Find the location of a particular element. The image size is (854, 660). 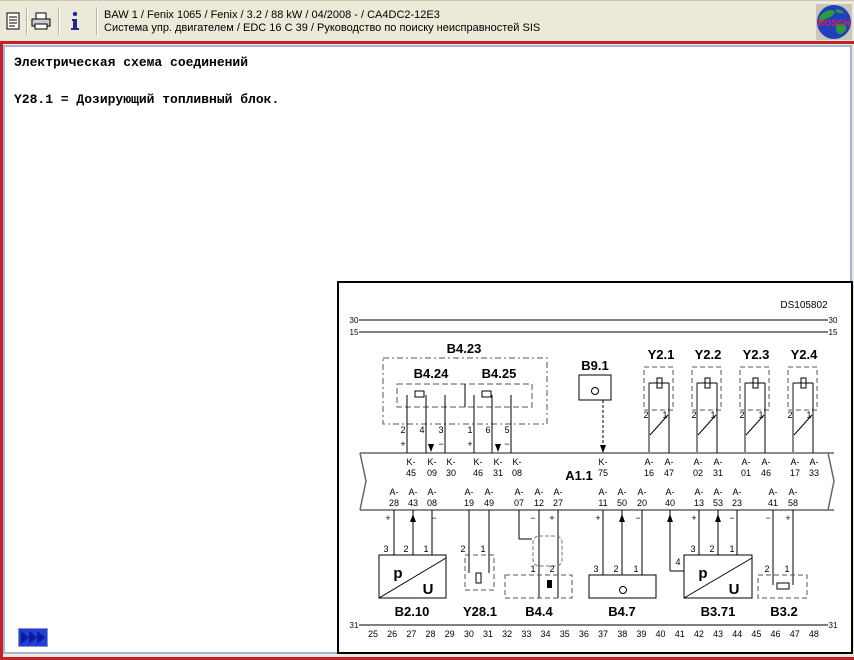

next-page-button is located at coordinates (33, 637).